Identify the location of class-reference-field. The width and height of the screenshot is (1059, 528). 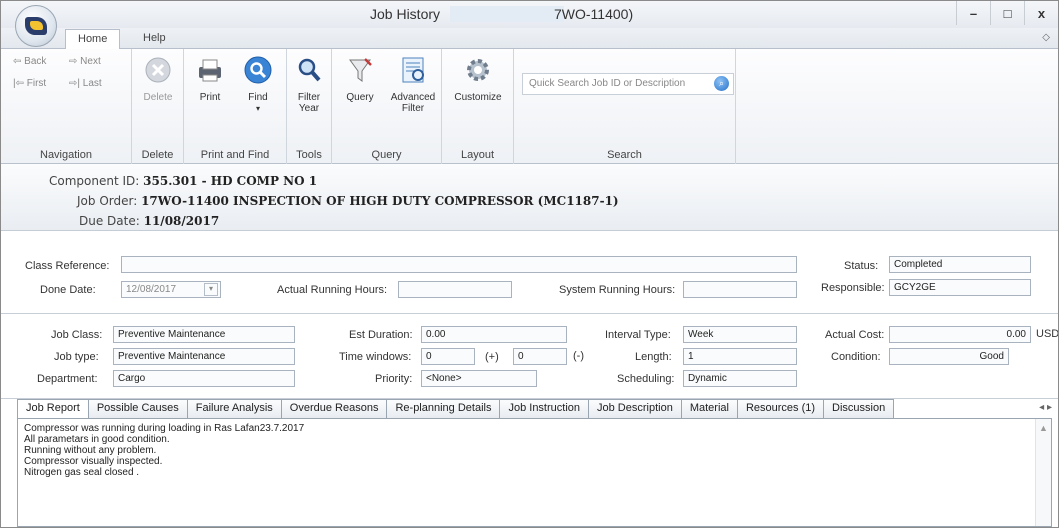
(459, 264).